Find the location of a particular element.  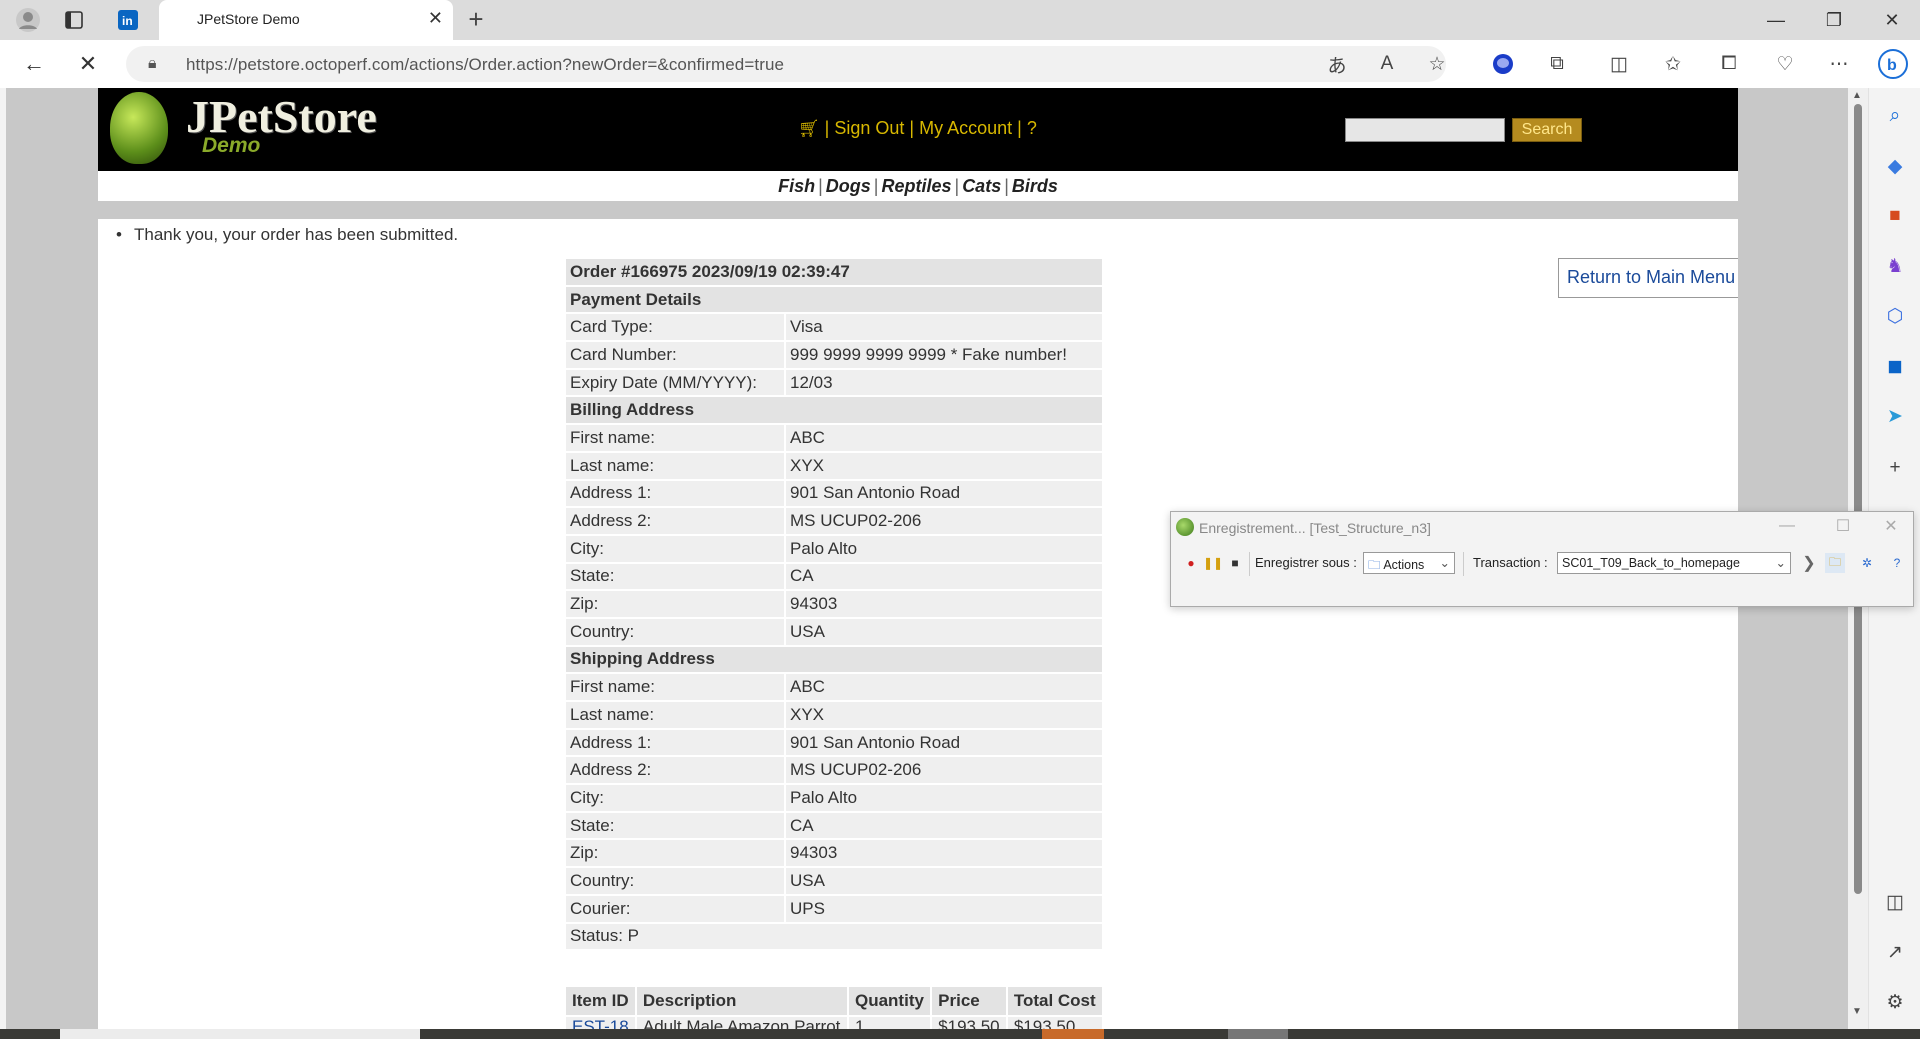

translate-icon: あ is located at coordinates (1337, 64).